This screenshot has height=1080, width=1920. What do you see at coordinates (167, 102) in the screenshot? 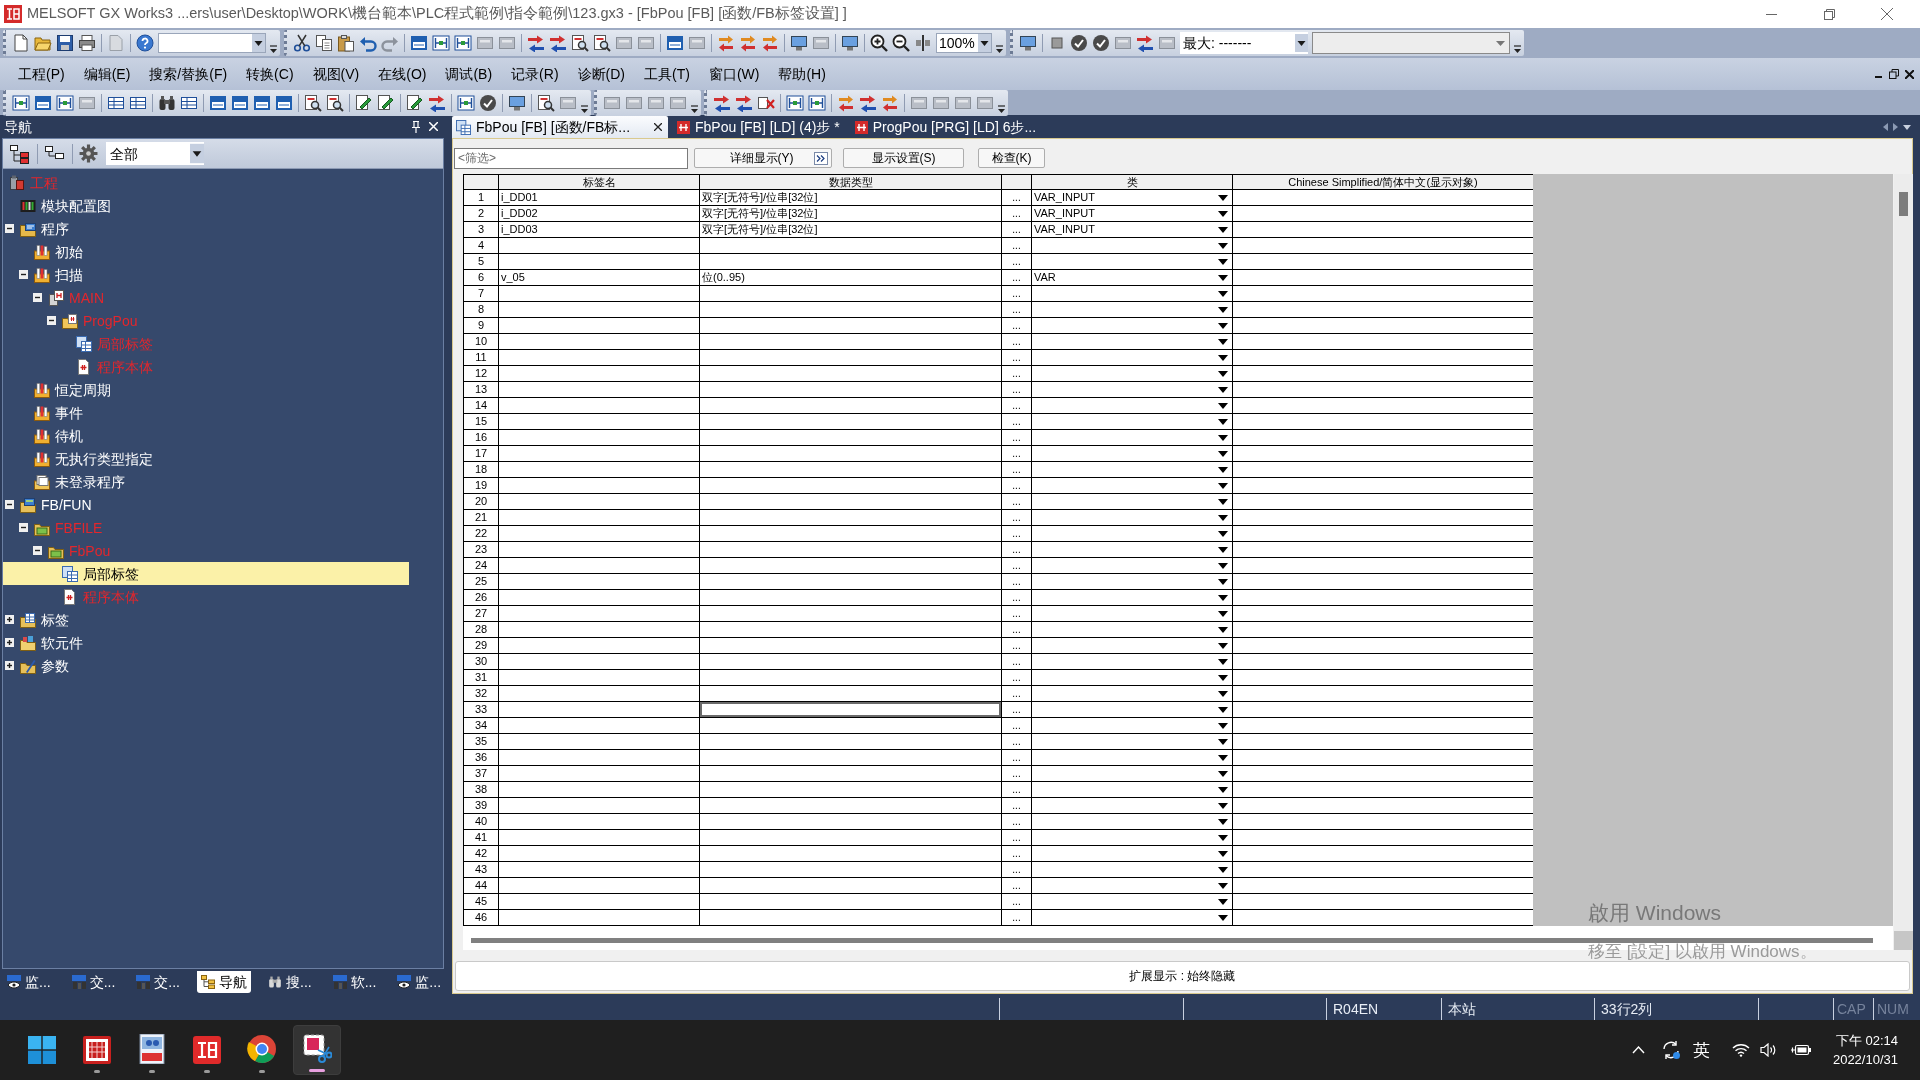
I see `binoculars-icon` at bounding box center [167, 102].